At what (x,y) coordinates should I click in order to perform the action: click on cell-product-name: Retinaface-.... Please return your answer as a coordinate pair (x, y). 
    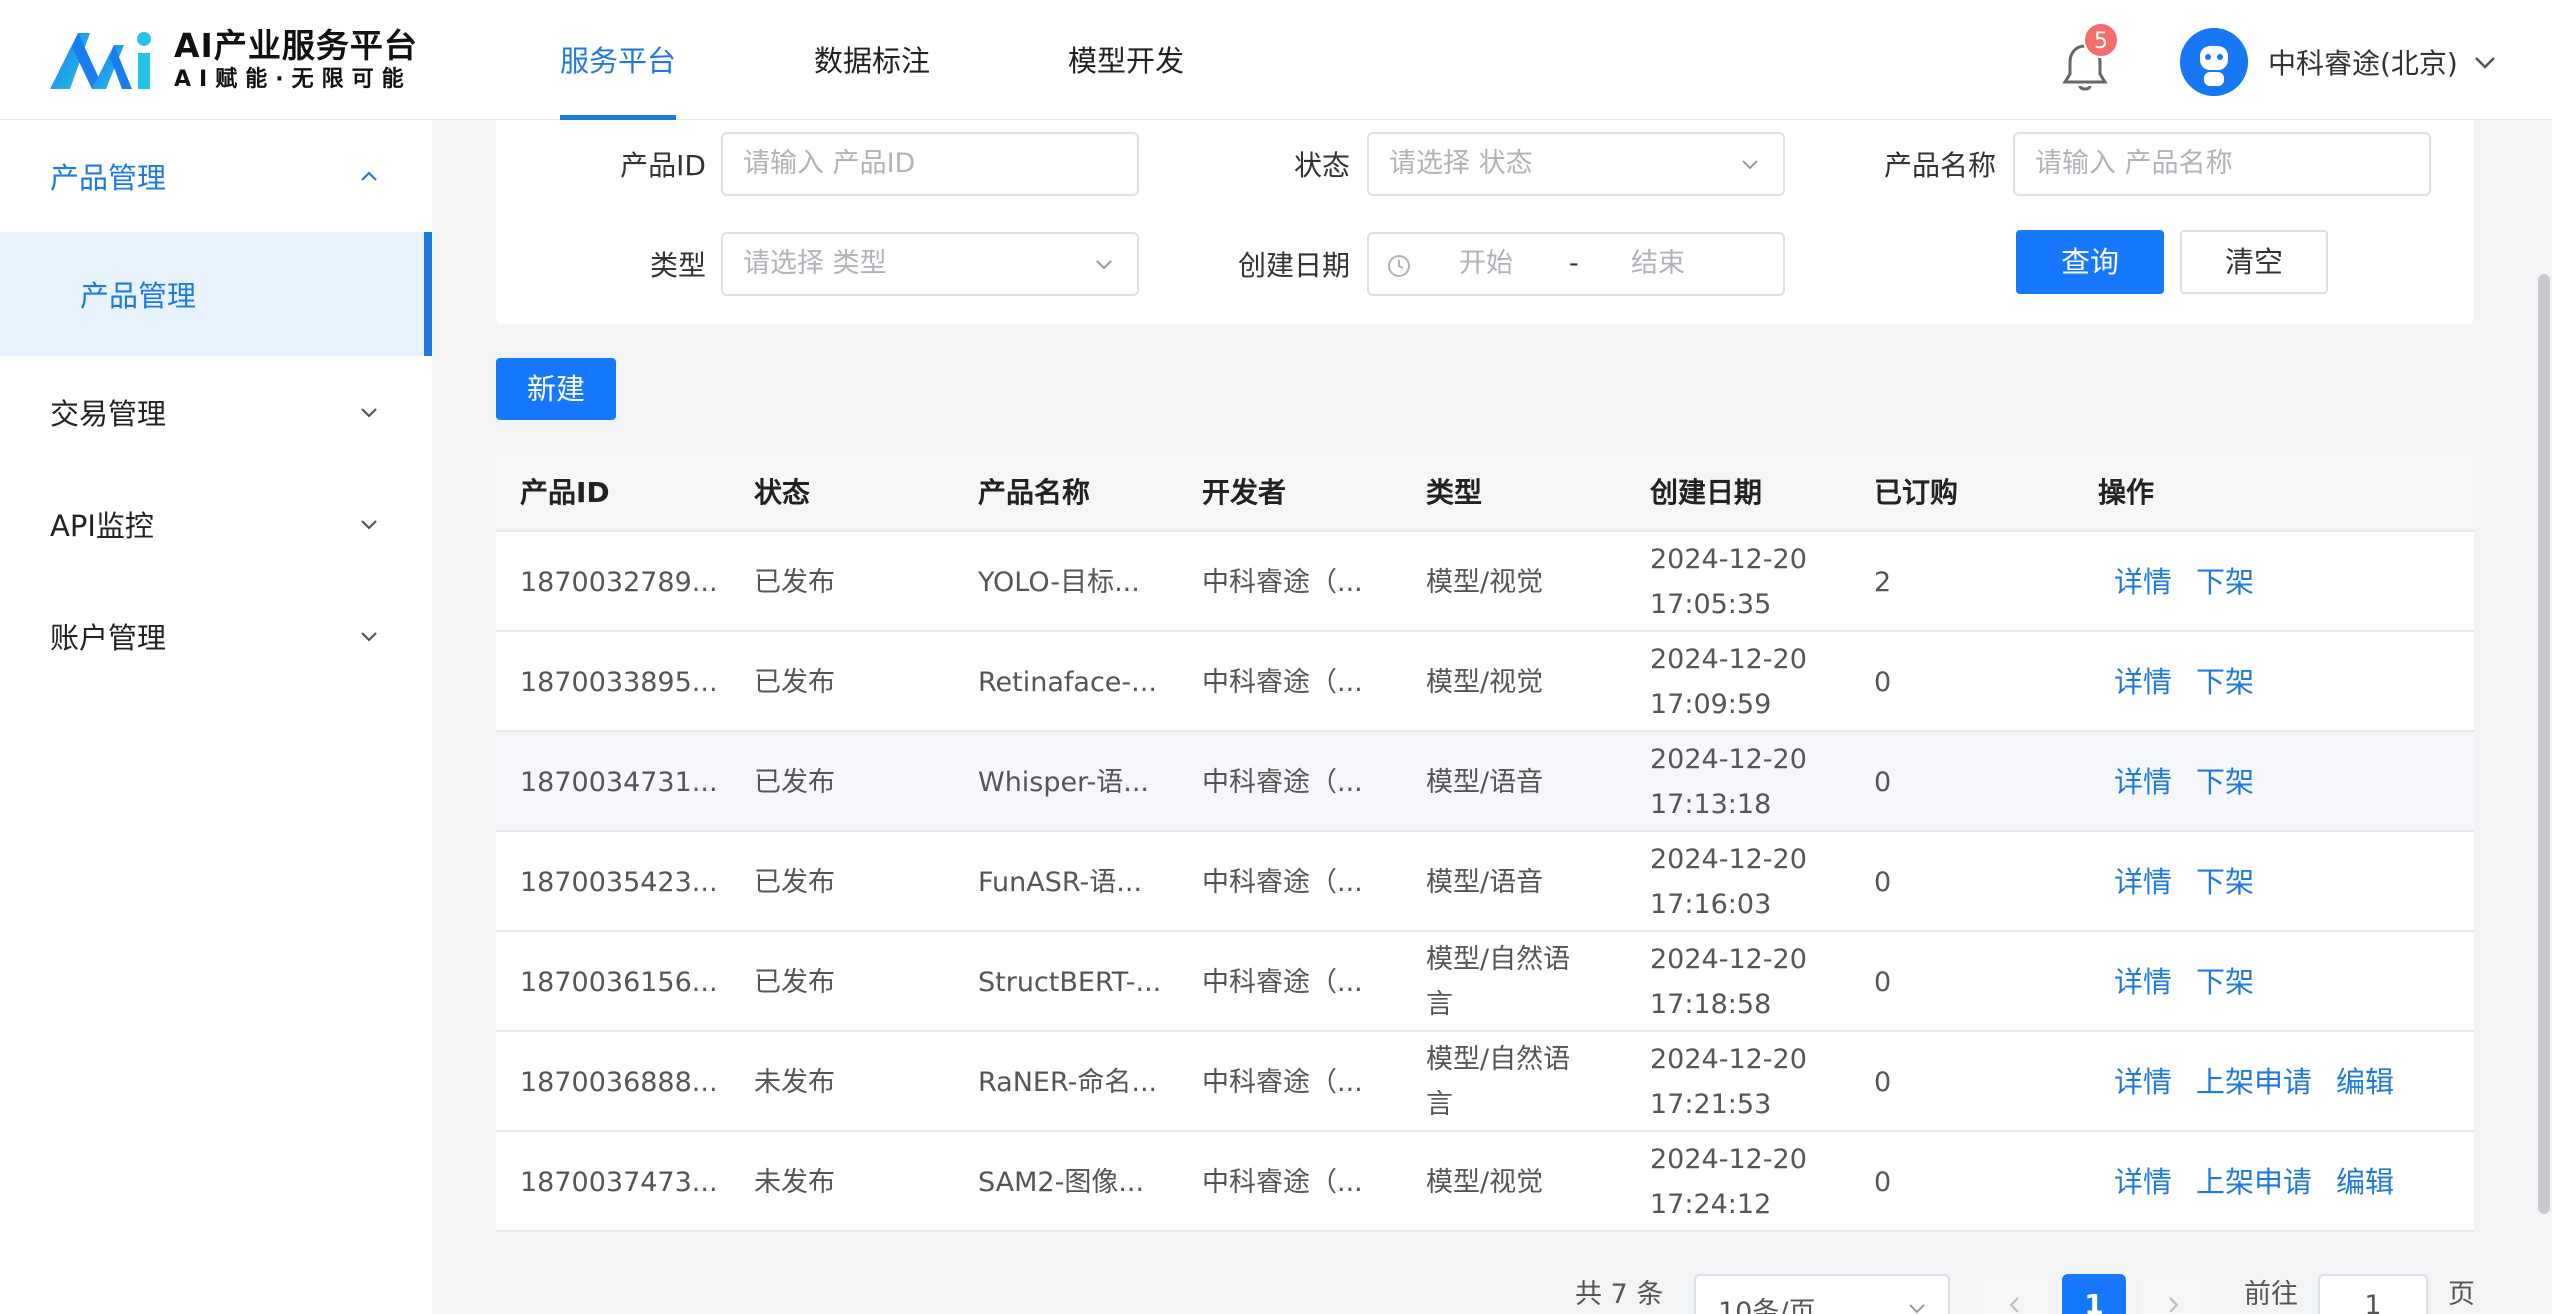
    Looking at the image, I should click on (1067, 682).